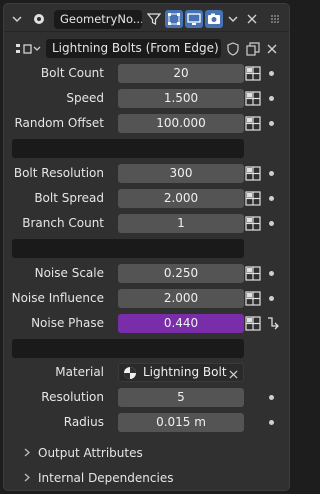 The width and height of the screenshot is (320, 494). Describe the element at coordinates (272, 48) in the screenshot. I see `unlink-close-icon` at that location.